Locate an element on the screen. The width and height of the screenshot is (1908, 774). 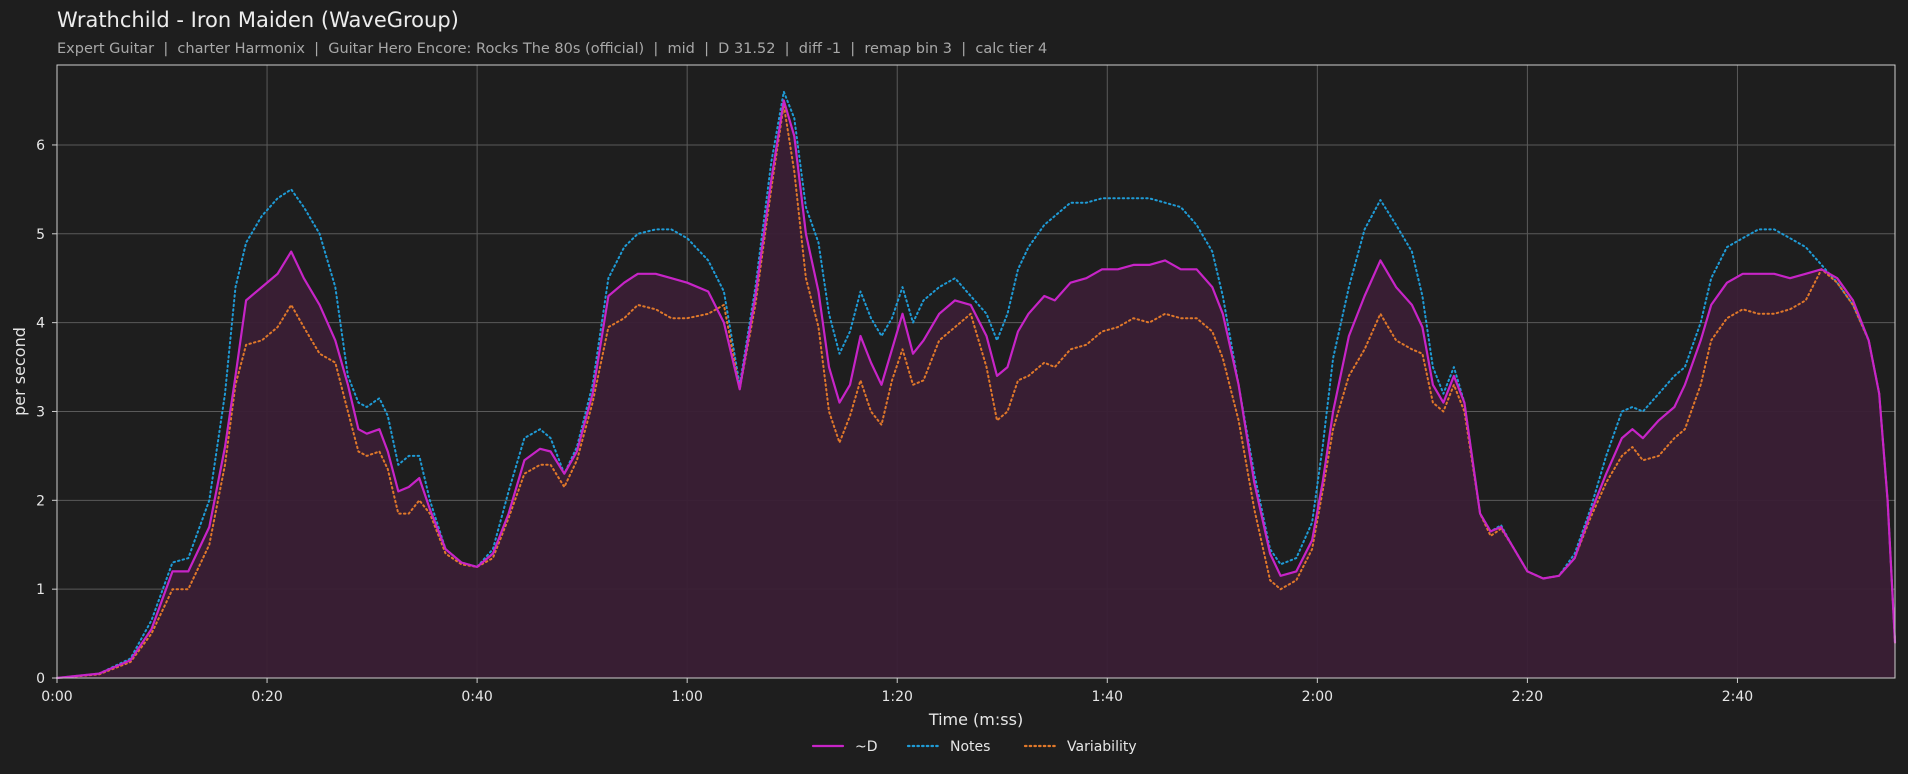
legend-label: ~D is located at coordinates (866, 747).